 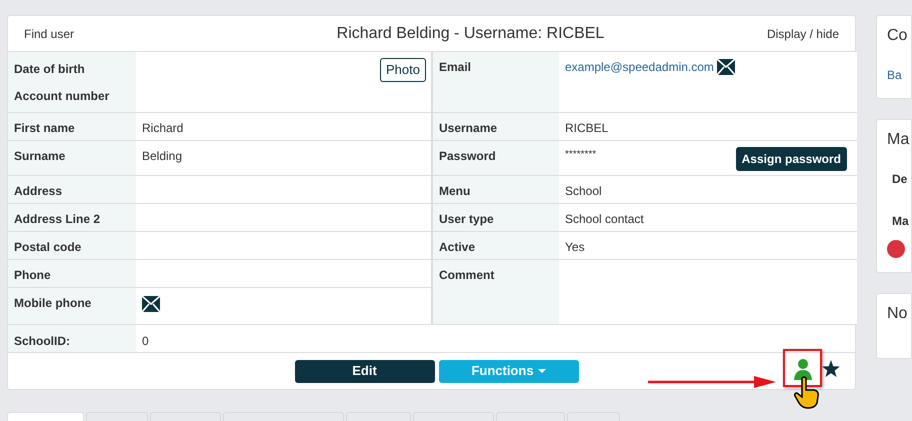 What do you see at coordinates (364, 371) in the screenshot?
I see `edit-button: Edit` at bounding box center [364, 371].